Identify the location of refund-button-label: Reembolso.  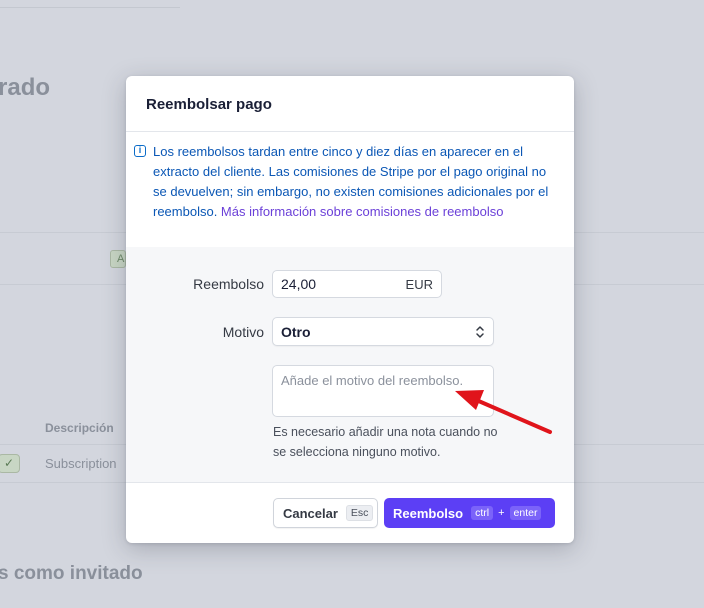
(428, 513).